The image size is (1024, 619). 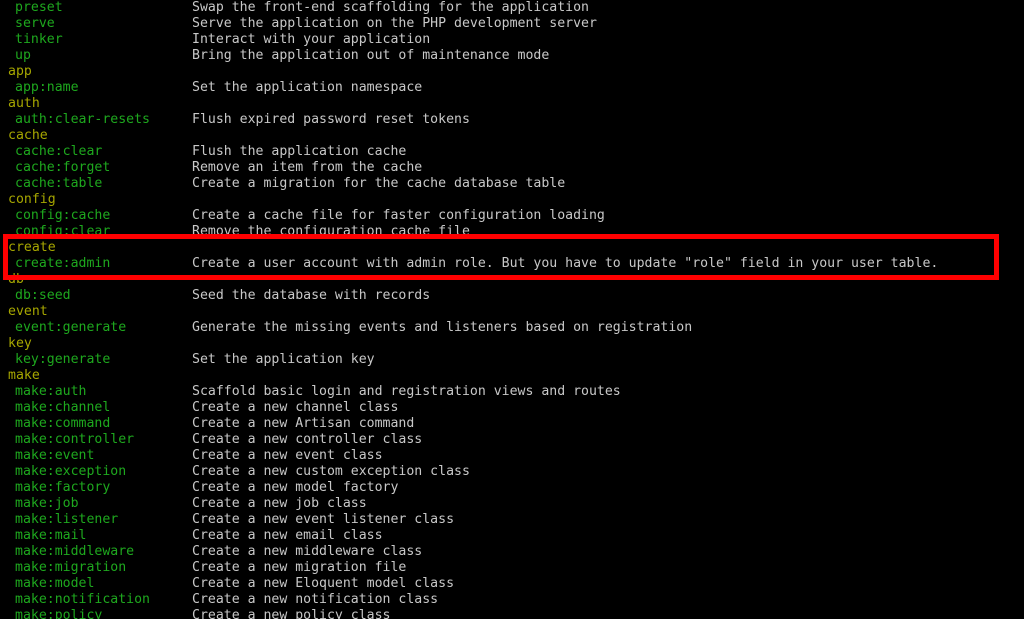 What do you see at coordinates (512, 408) in the screenshot?
I see `command-row: make:channel Create a new channel class` at bounding box center [512, 408].